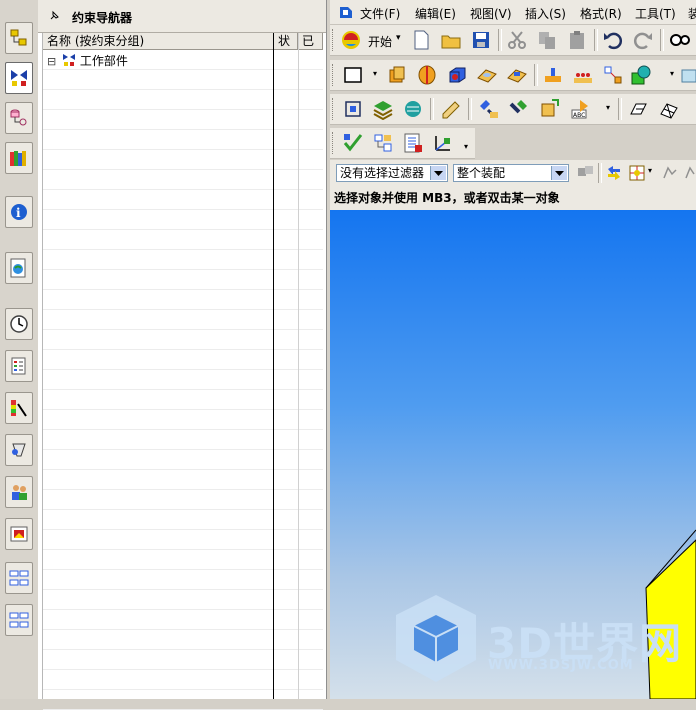 This screenshot has height=710, width=696. What do you see at coordinates (54, 16) in the screenshot?
I see `pin-icon` at bounding box center [54, 16].